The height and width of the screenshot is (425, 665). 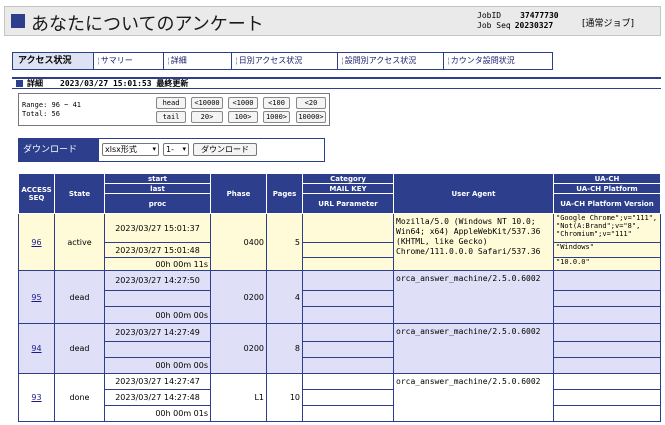 What do you see at coordinates (497, 61) in the screenshot?
I see `tab-counter-question: ¦カウンタ設問状況` at bounding box center [497, 61].